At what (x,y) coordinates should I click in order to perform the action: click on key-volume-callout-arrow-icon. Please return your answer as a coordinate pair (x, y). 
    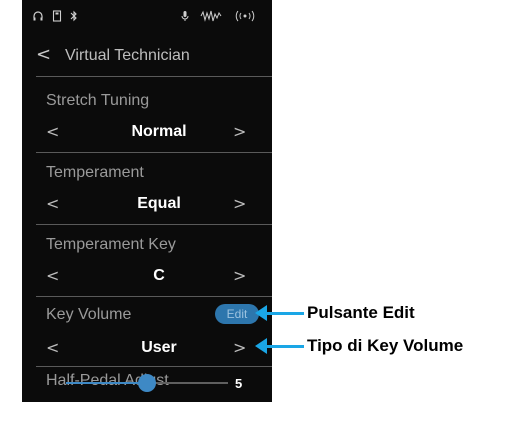
    Looking at the image, I should click on (261, 346).